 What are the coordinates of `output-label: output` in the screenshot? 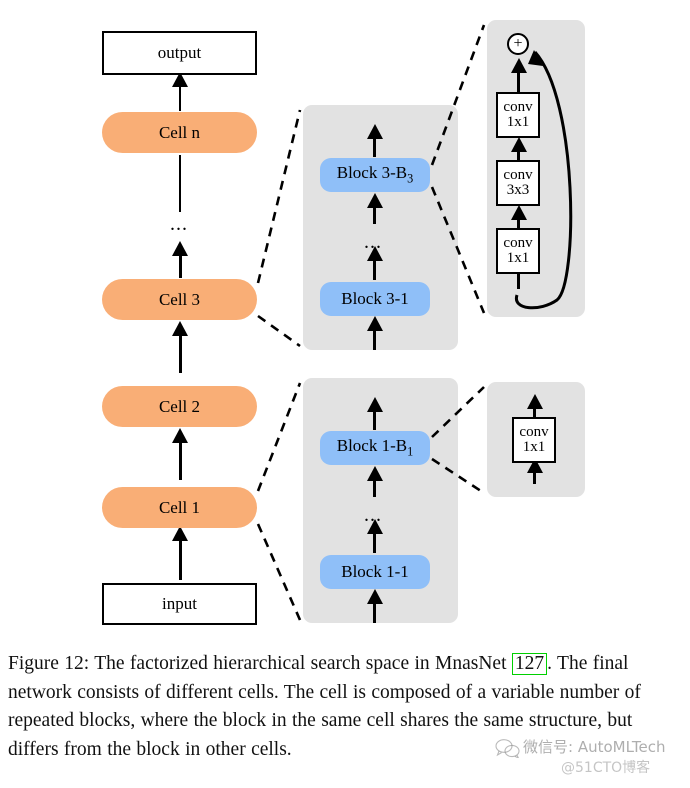 It's located at (179, 52).